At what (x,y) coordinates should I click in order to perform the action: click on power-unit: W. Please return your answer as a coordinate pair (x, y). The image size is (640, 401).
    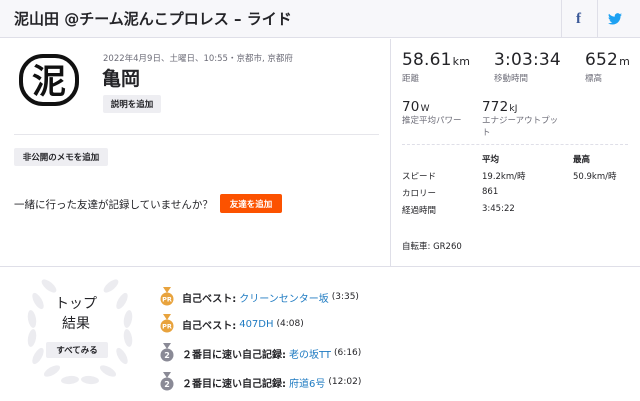
    Looking at the image, I should click on (425, 109).